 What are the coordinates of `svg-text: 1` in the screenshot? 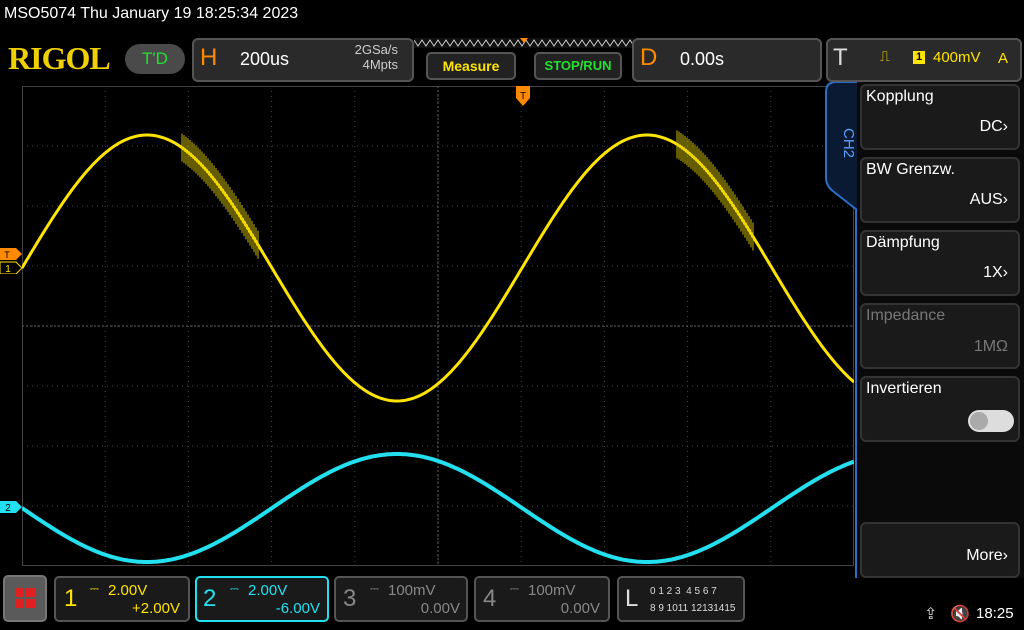 It's located at (8, 269).